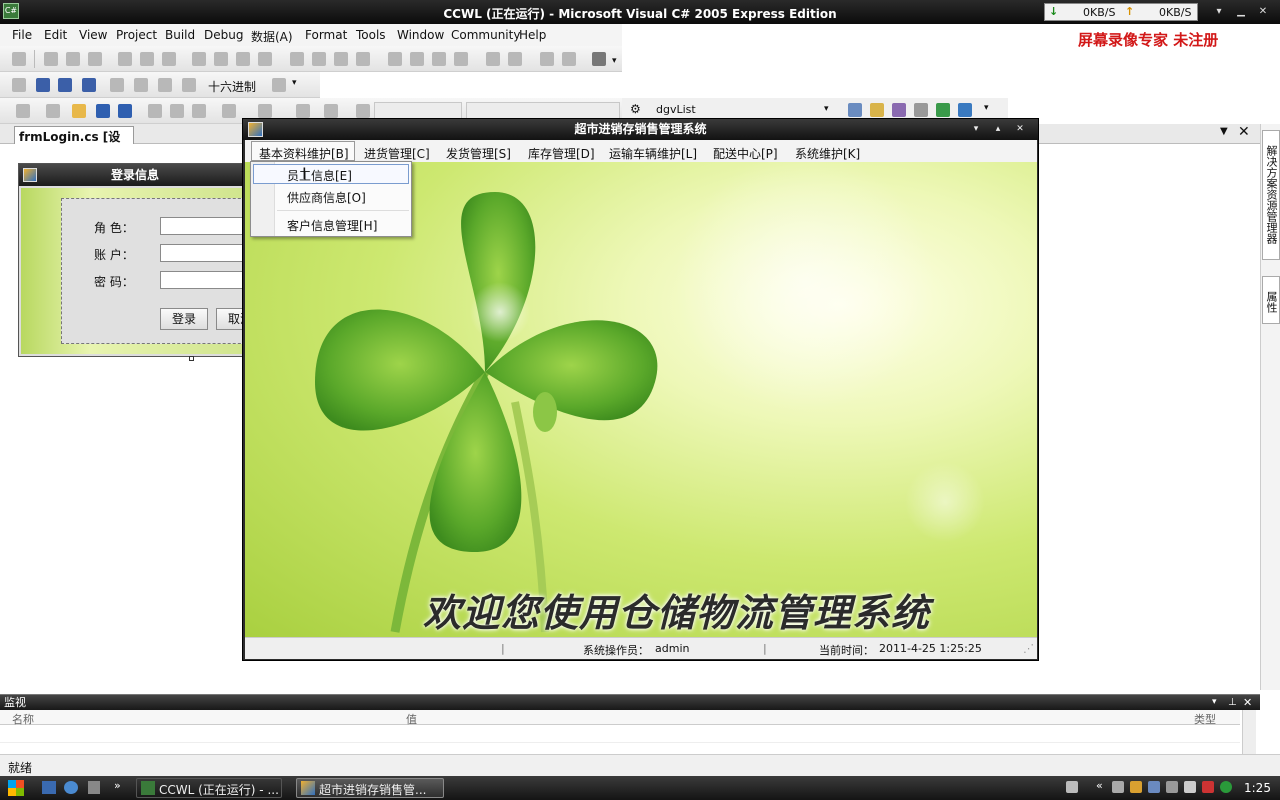 This screenshot has width=1280, height=800. Describe the element at coordinates (877, 110) in the screenshot. I see `folder-view-icon` at that location.